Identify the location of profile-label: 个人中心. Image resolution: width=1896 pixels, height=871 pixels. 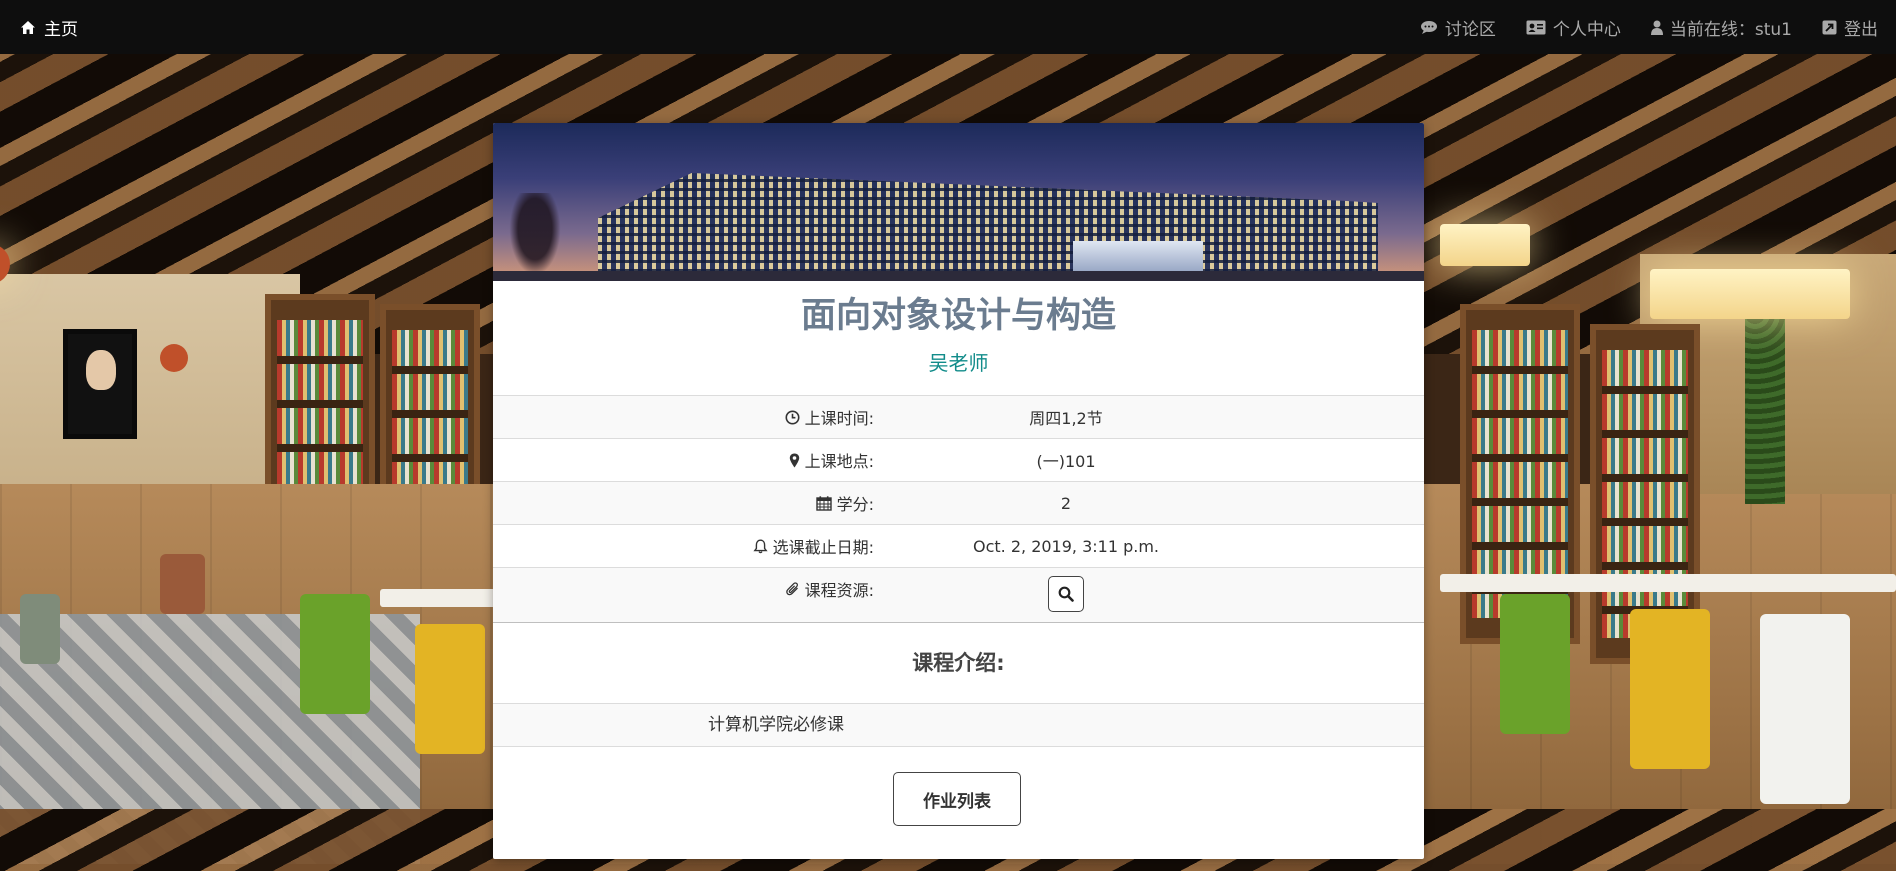
(1586, 29).